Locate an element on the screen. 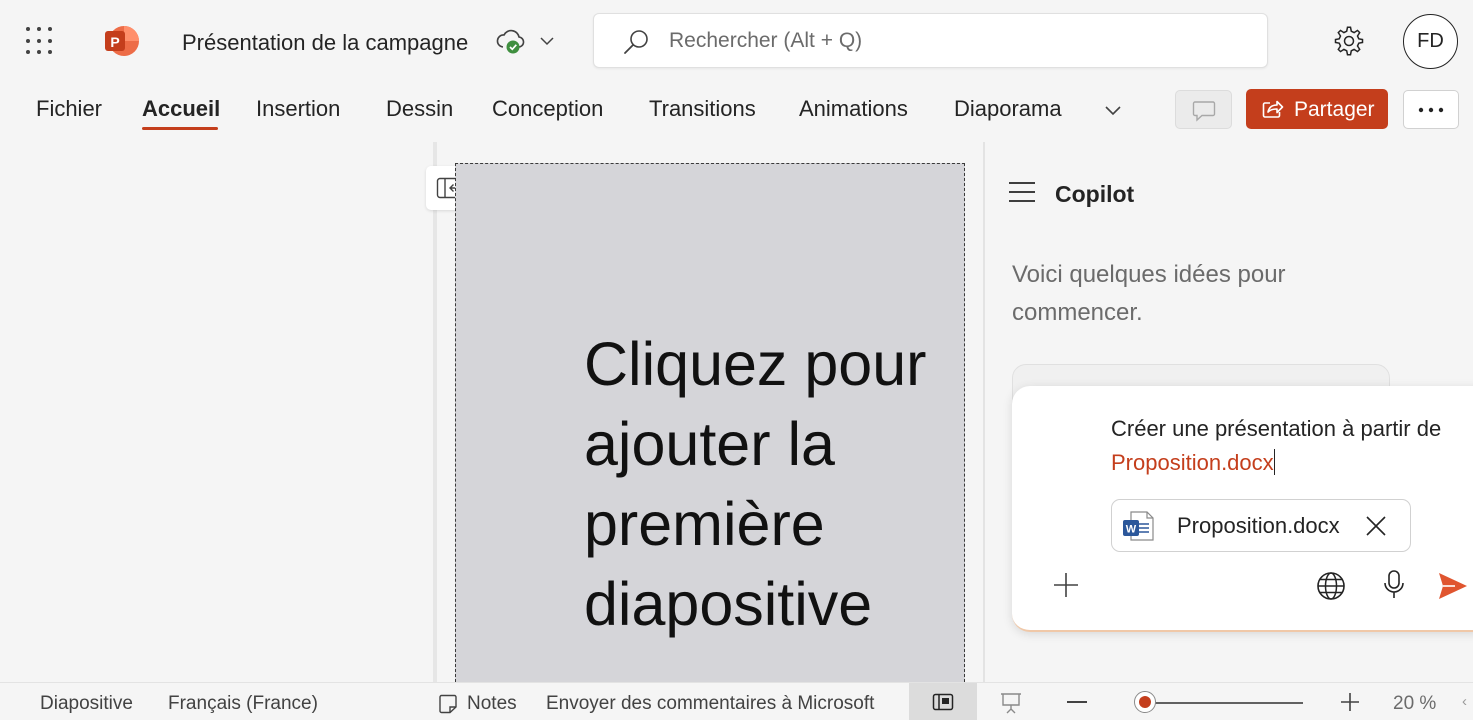 The width and height of the screenshot is (1473, 720). svg-text: P is located at coordinates (114, 42).